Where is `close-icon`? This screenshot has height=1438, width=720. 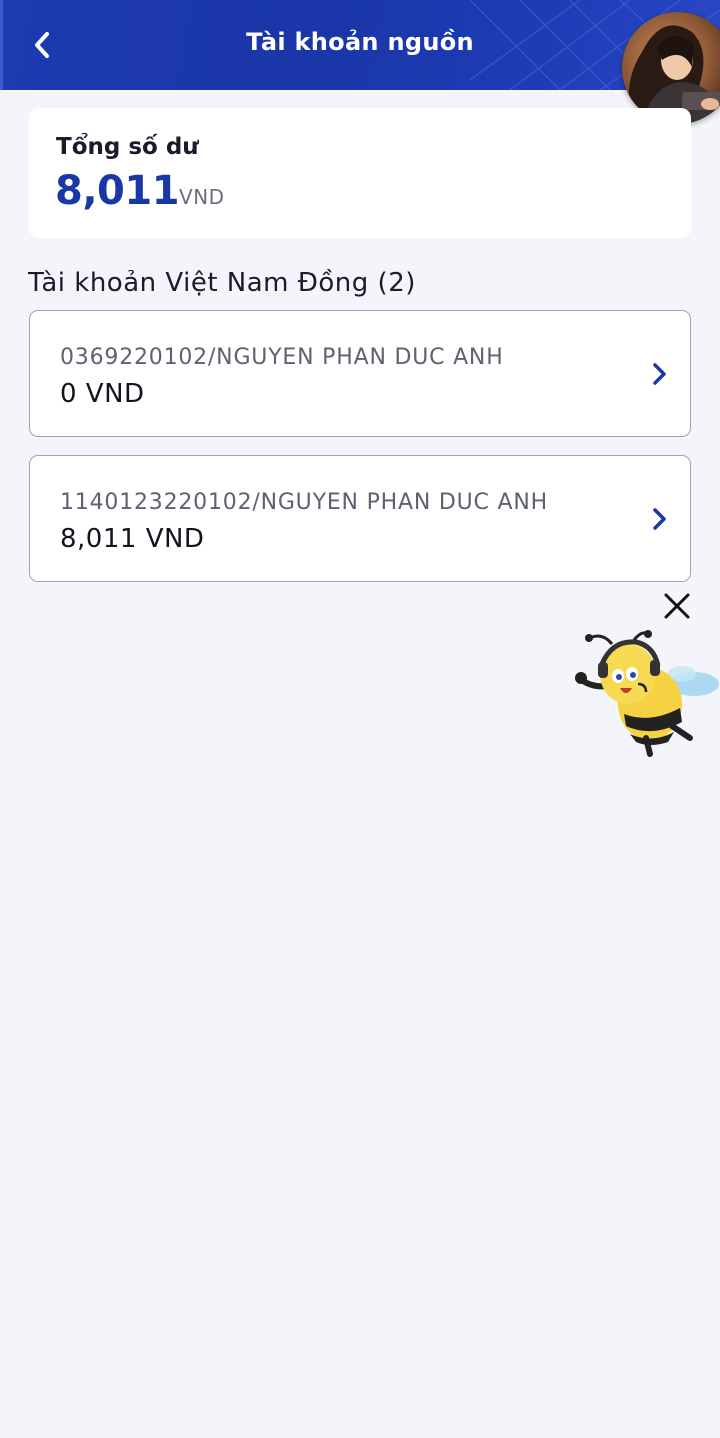
close-icon is located at coordinates (677, 606).